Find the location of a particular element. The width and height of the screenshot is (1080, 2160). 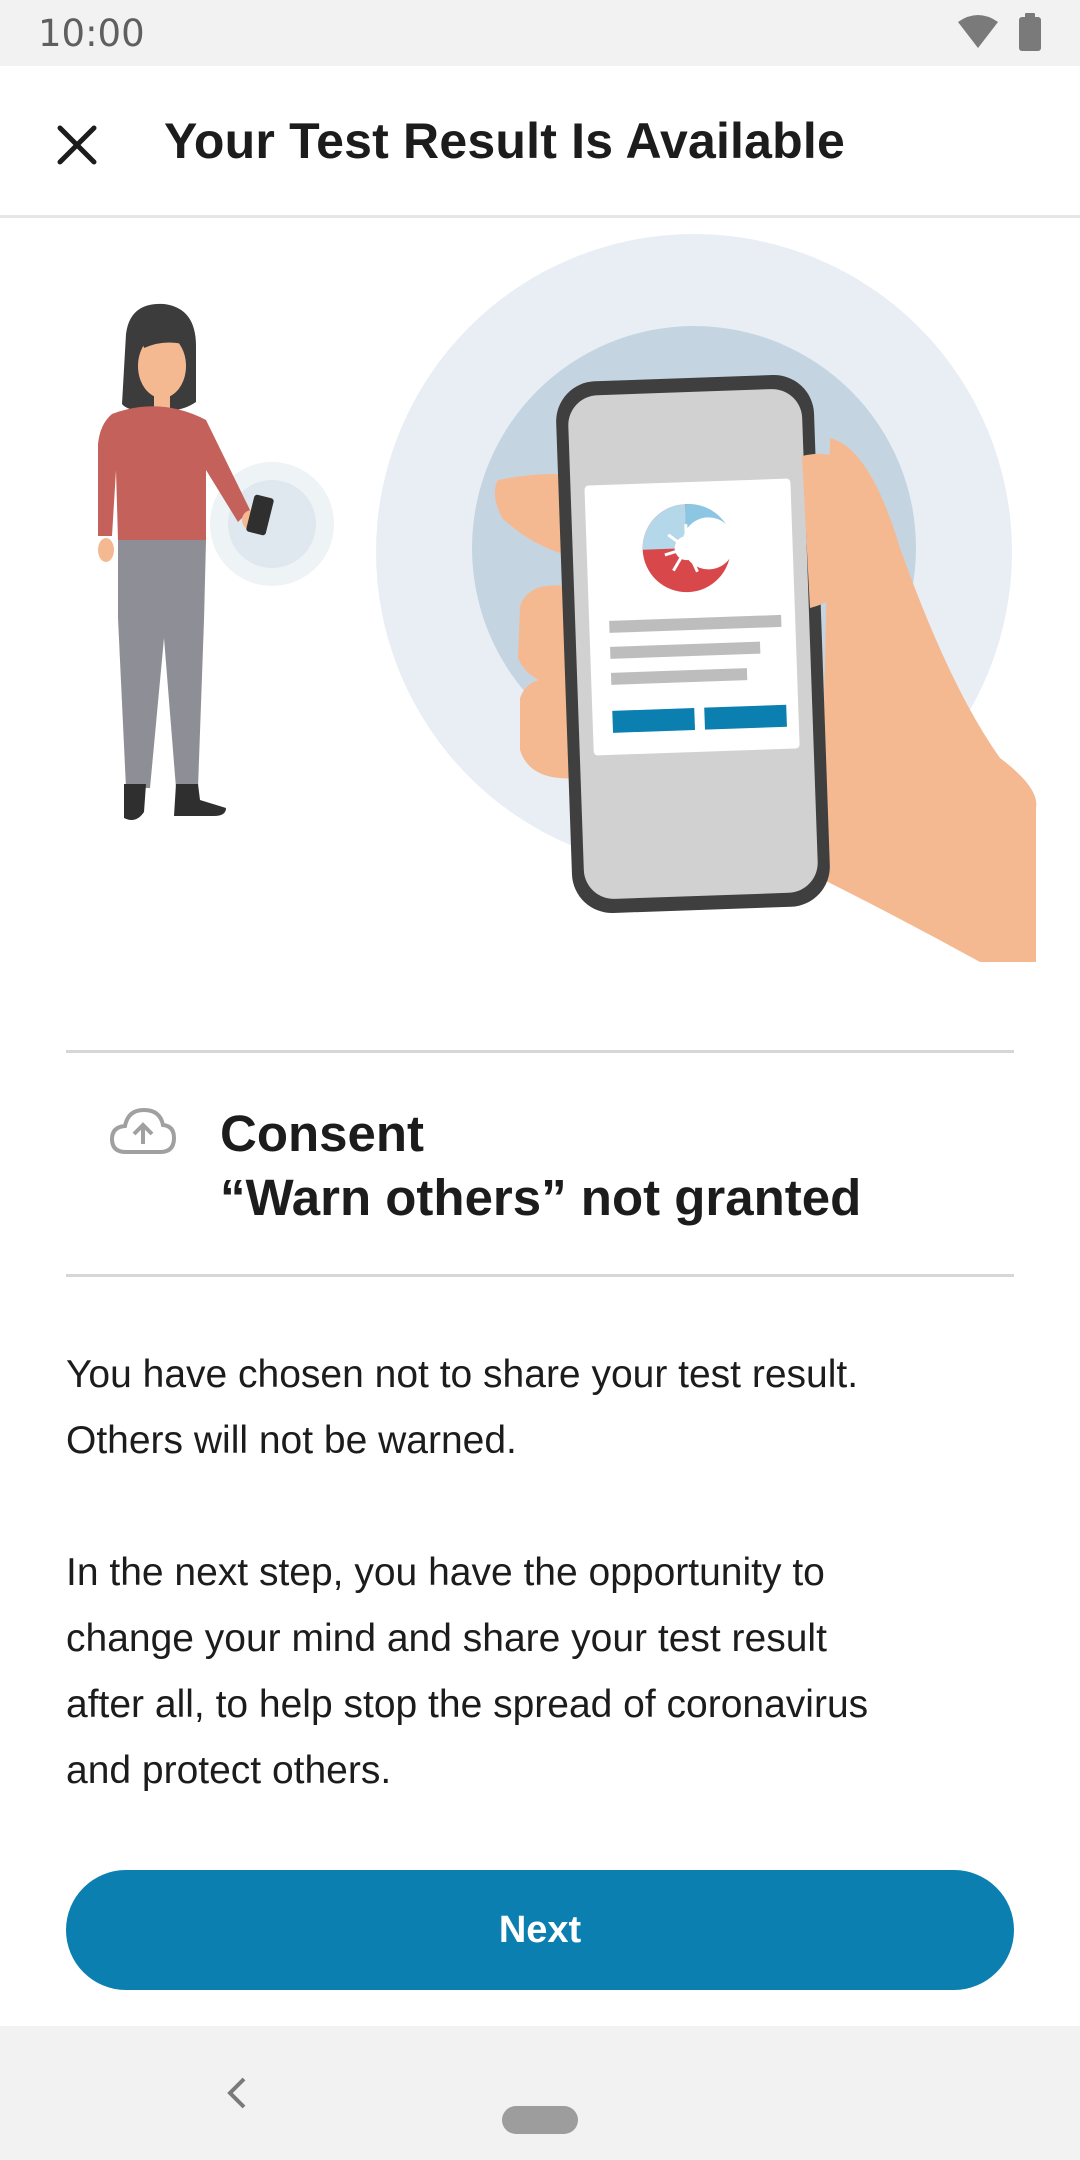

wifi-icon is located at coordinates (978, 34).